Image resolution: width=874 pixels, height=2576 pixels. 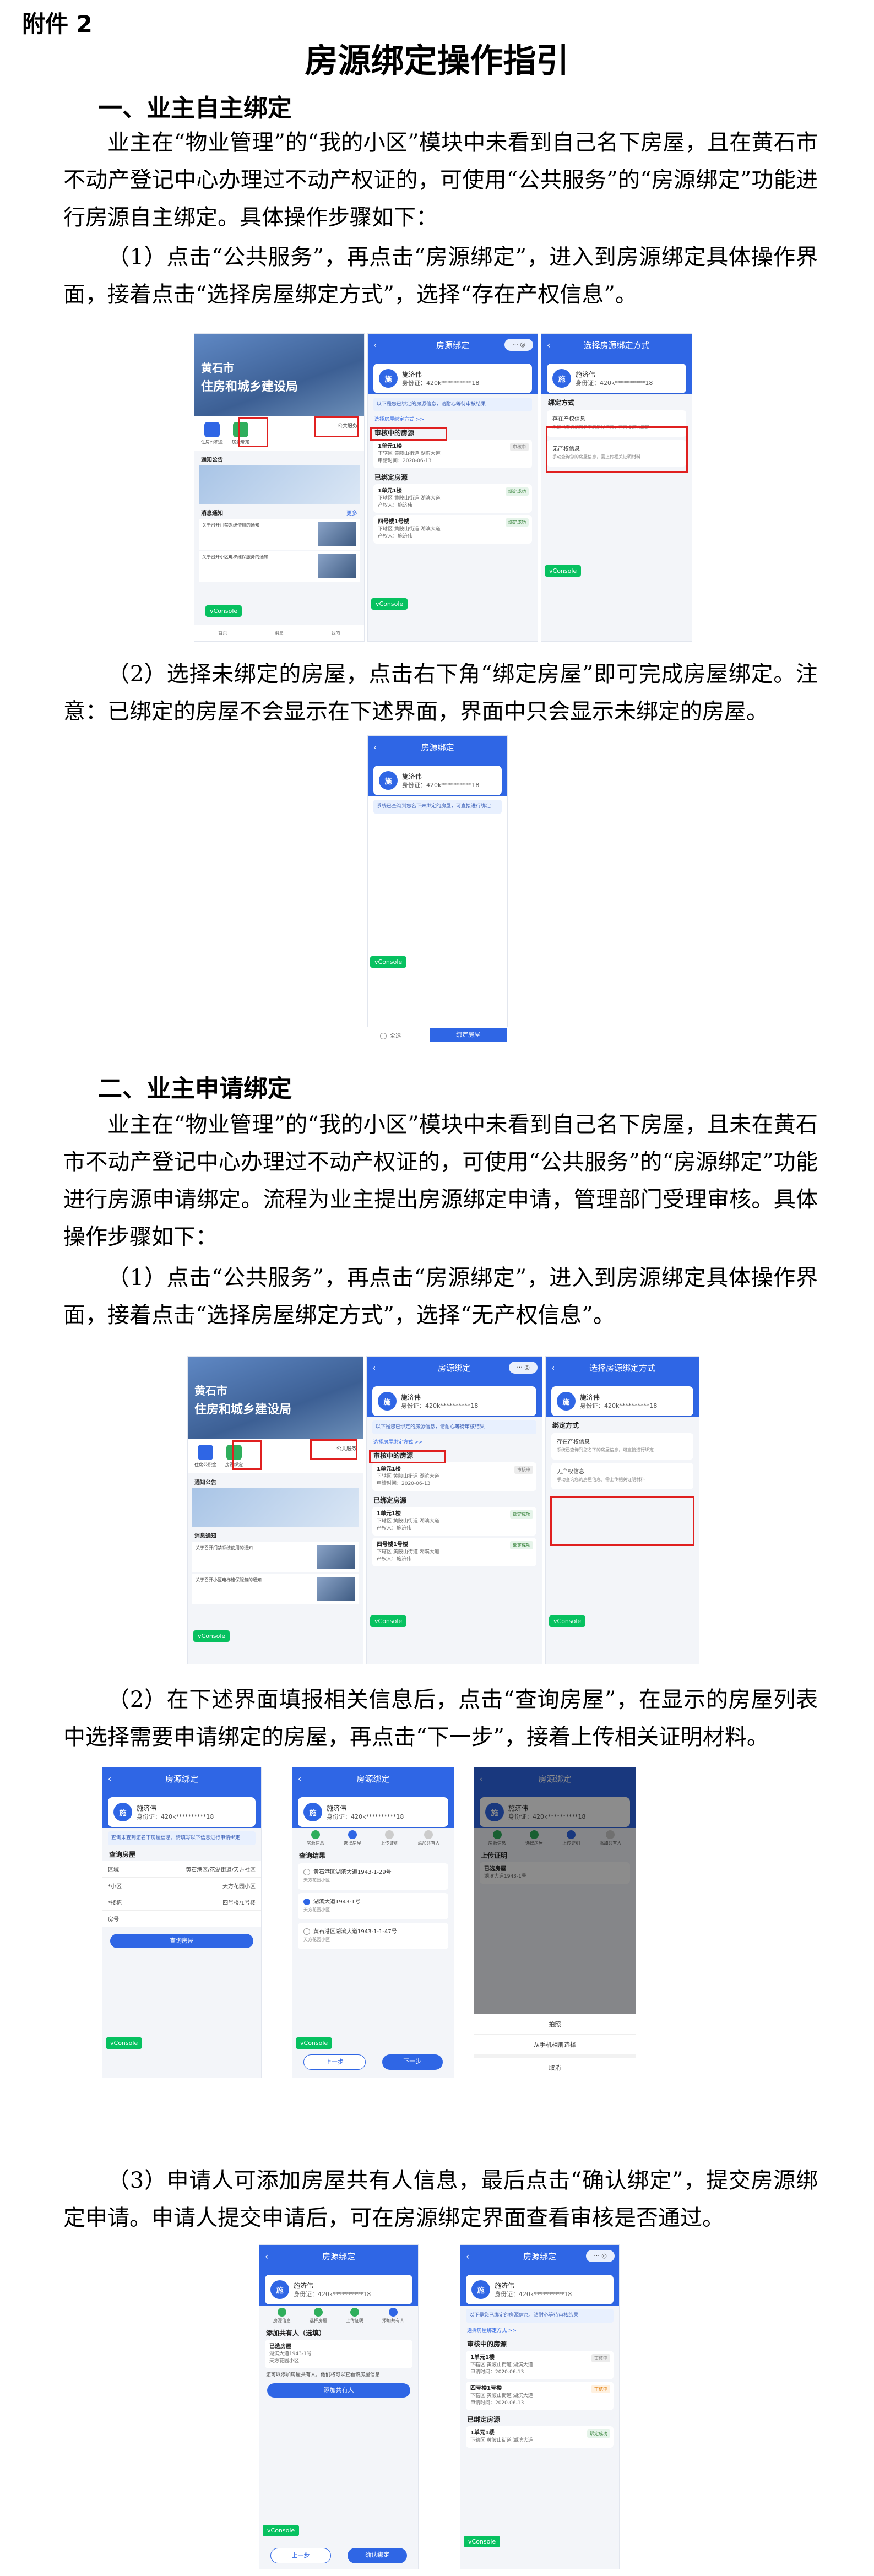 What do you see at coordinates (181, 1941) in the screenshot?
I see `query-house-button: 查询房屋` at bounding box center [181, 1941].